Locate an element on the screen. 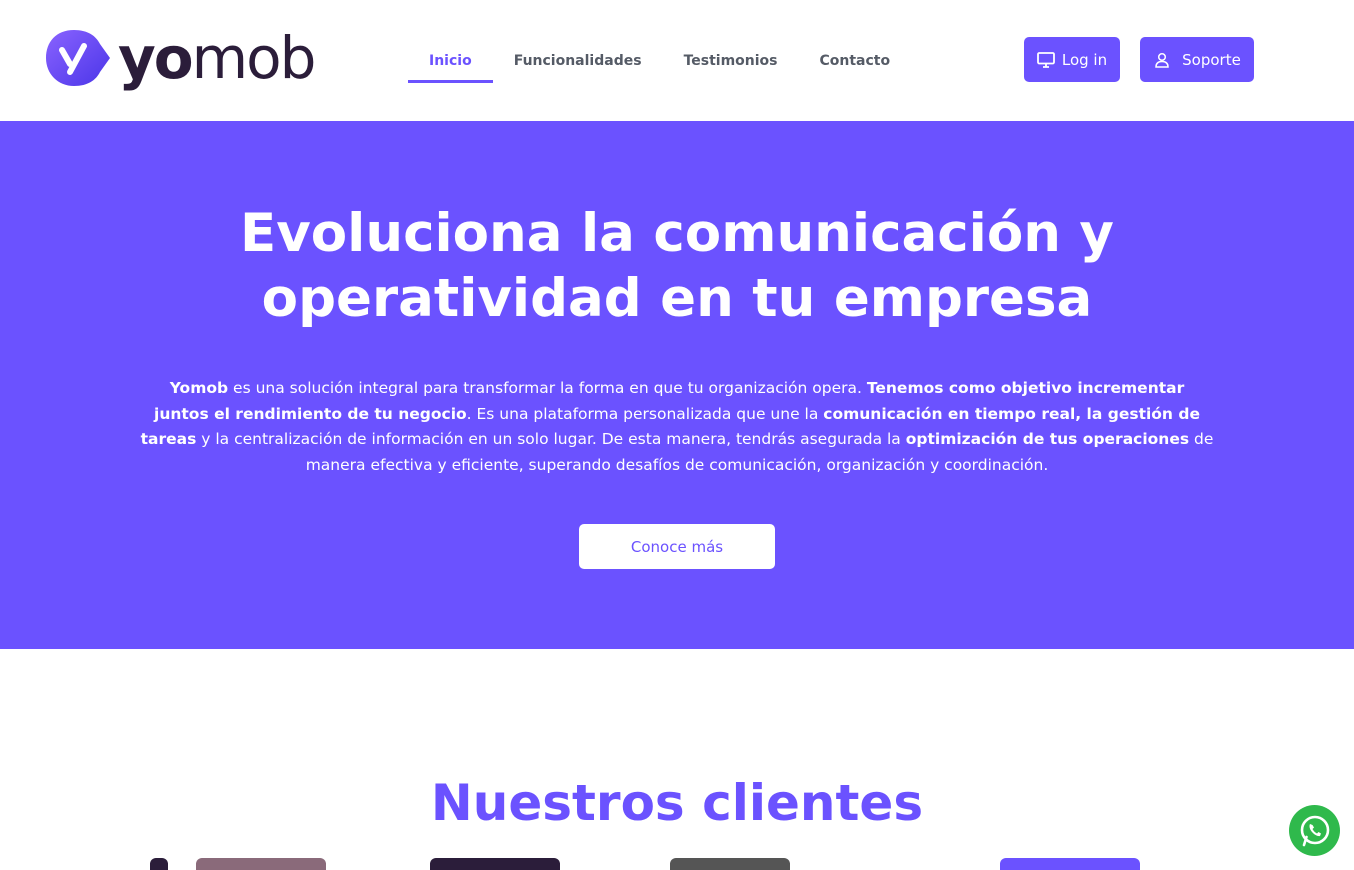  nav-testimonios: Testimonios is located at coordinates (731, 60).